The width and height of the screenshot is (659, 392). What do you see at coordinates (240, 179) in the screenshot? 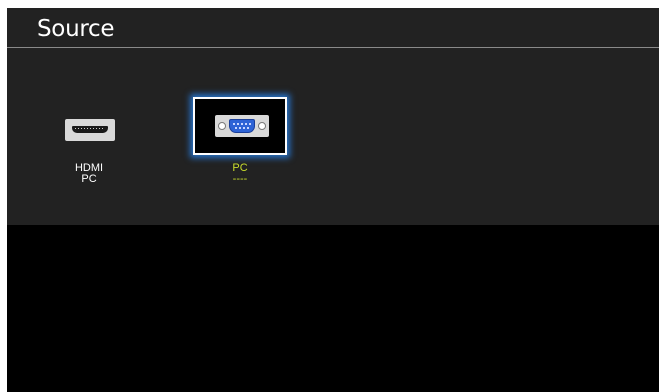
I see `source-connection-label: ----` at bounding box center [240, 179].